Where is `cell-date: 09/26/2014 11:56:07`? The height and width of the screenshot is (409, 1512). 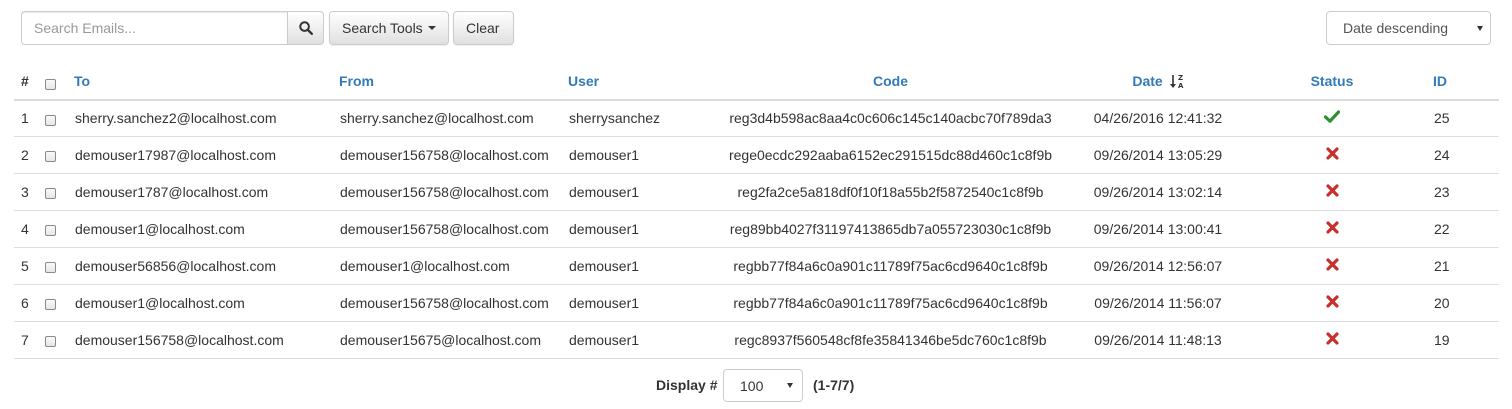
cell-date: 09/26/2014 11:56:07 is located at coordinates (1158, 303).